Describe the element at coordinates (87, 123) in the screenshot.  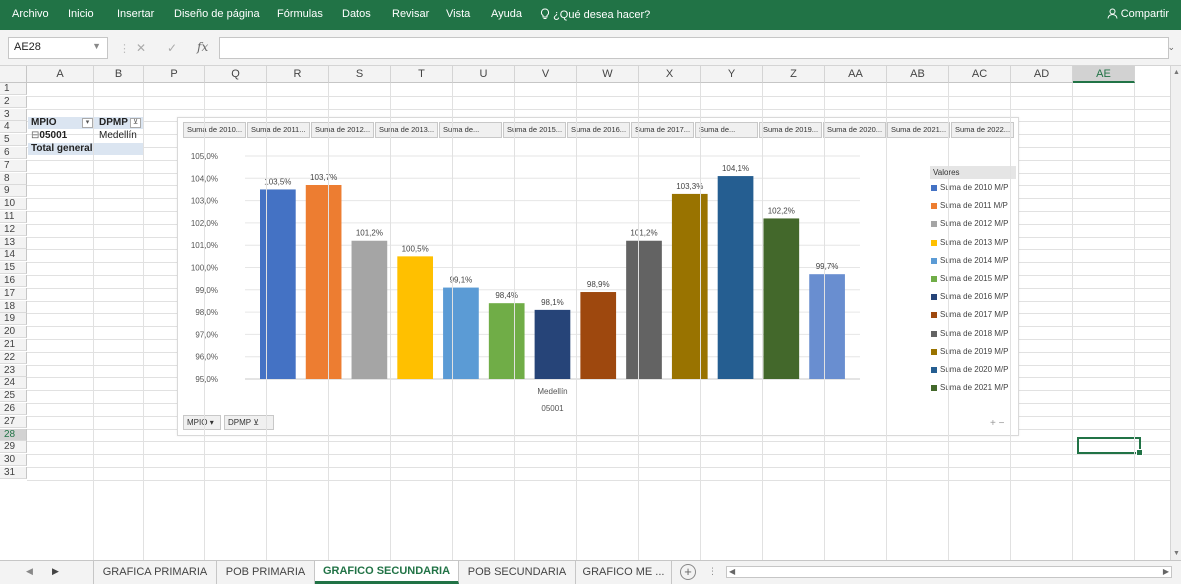
I see `filter-dropdown-icon: ▾` at that location.